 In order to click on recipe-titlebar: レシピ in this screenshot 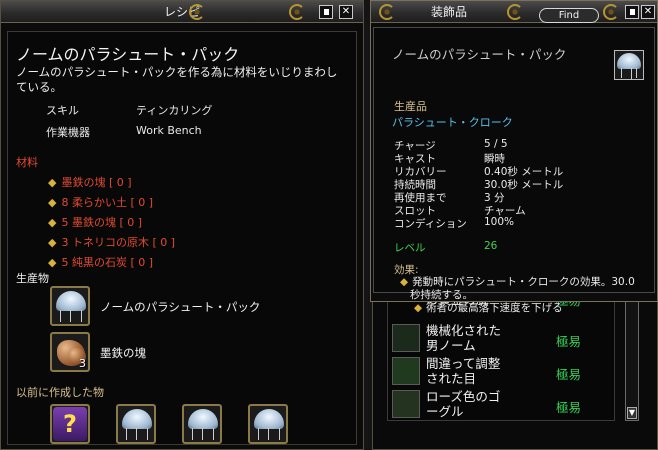, I will do `click(182, 12)`.